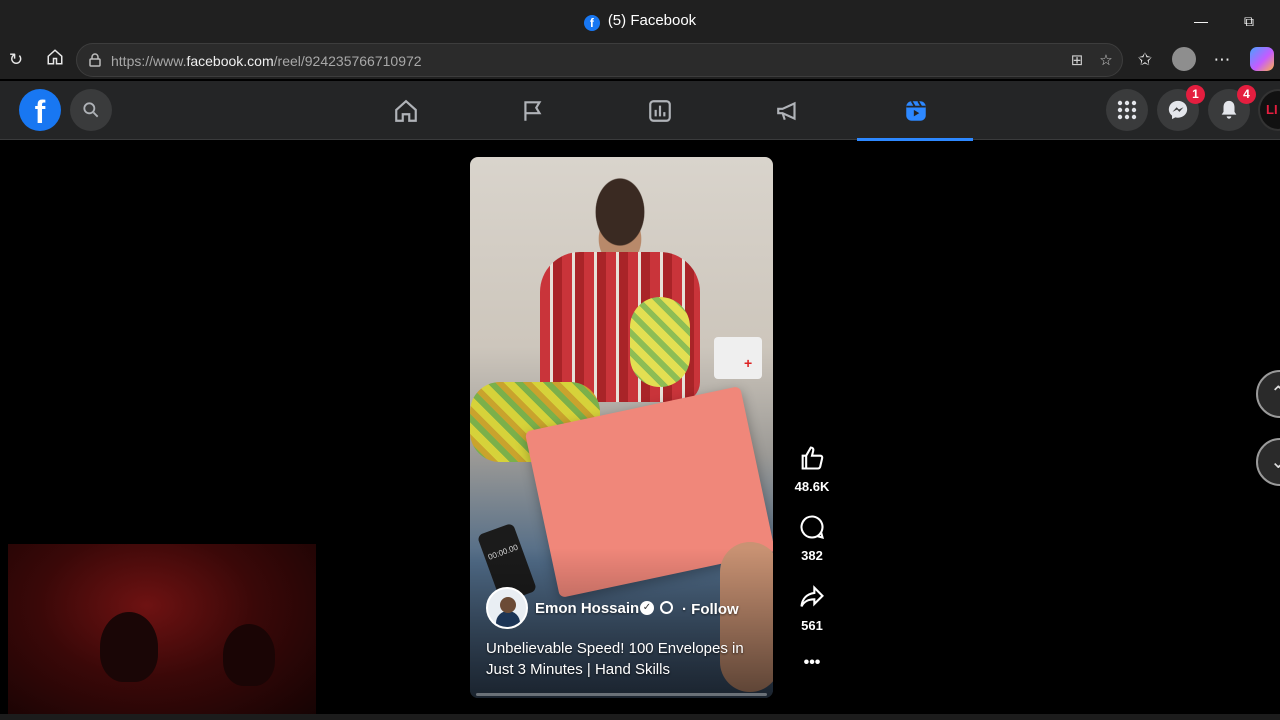  I want to click on window-title-bar: f (5) Facebook — ⧉, so click(640, 20).